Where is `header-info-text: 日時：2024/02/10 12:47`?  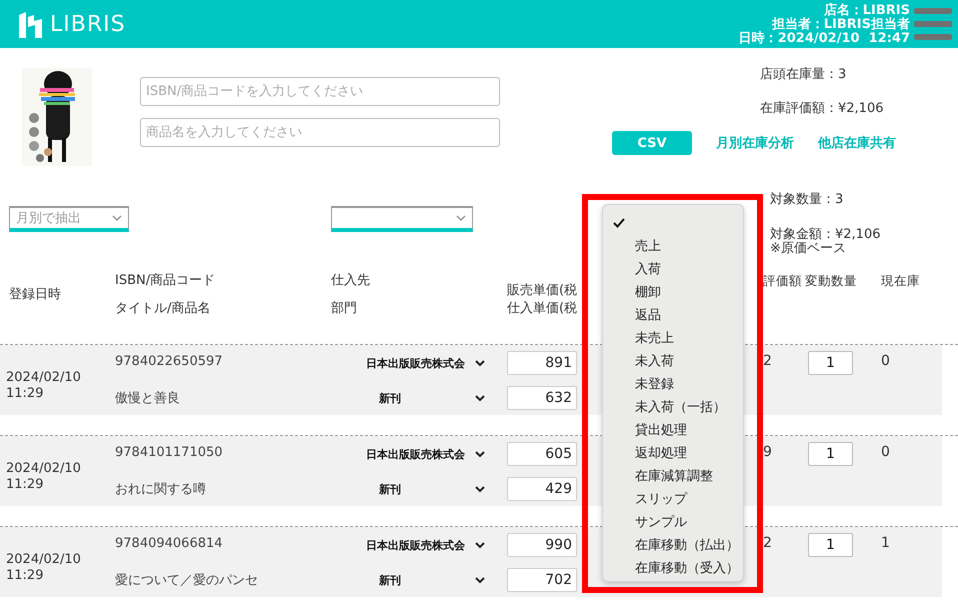 header-info-text: 日時：2024/02/10 12:47 is located at coordinates (824, 39).